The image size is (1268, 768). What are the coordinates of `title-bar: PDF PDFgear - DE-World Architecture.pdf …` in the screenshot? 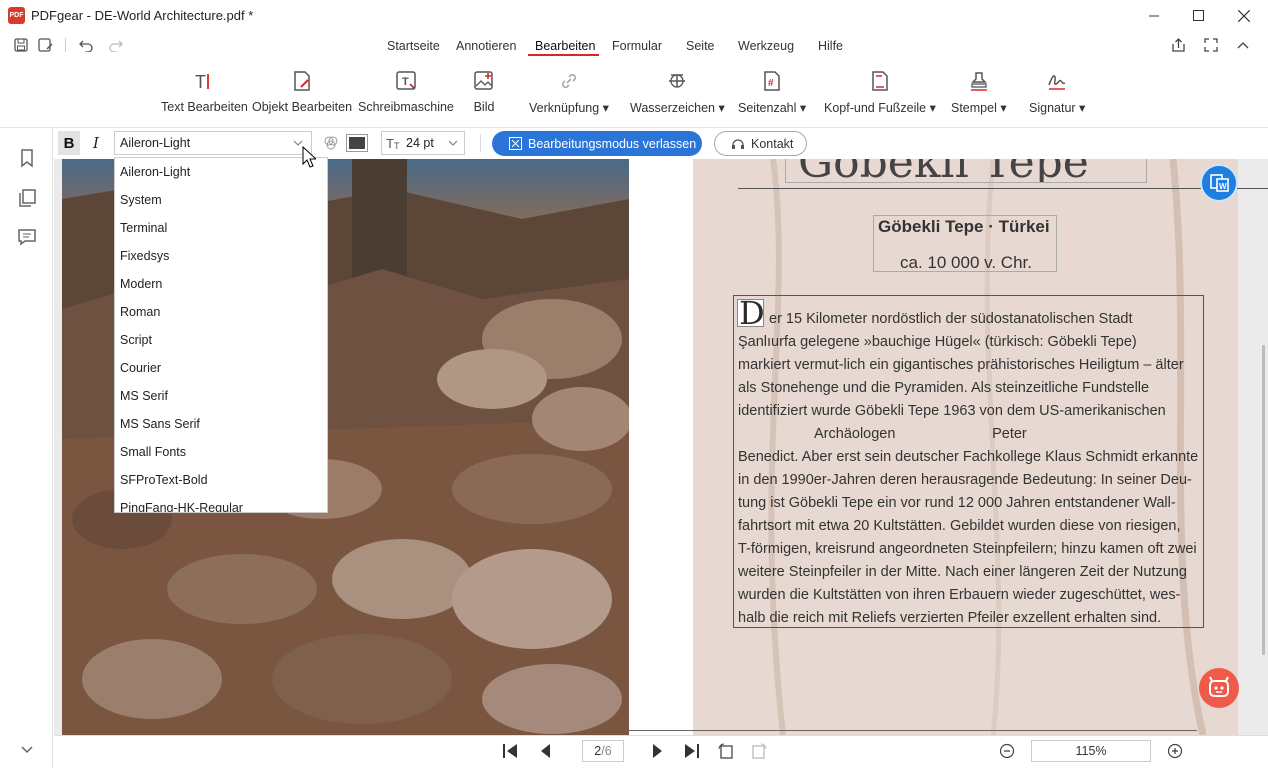 It's located at (634, 15).